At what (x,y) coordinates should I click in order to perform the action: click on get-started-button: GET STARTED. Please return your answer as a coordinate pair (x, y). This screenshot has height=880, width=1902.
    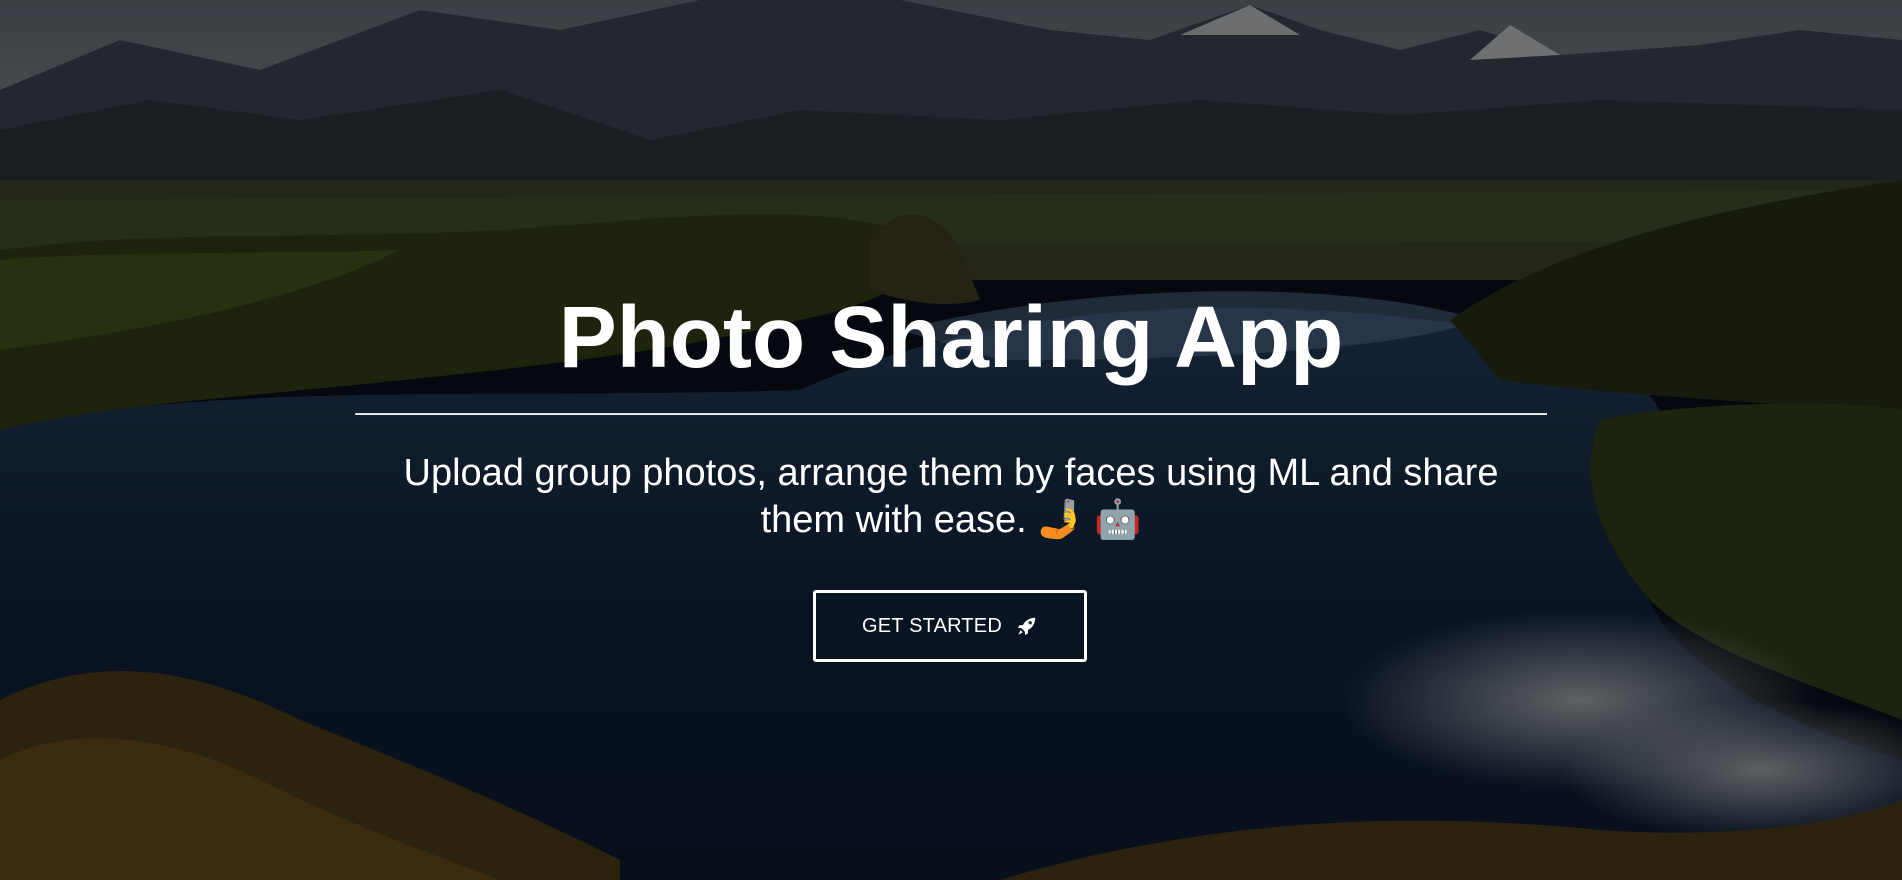
    Looking at the image, I should click on (950, 626).